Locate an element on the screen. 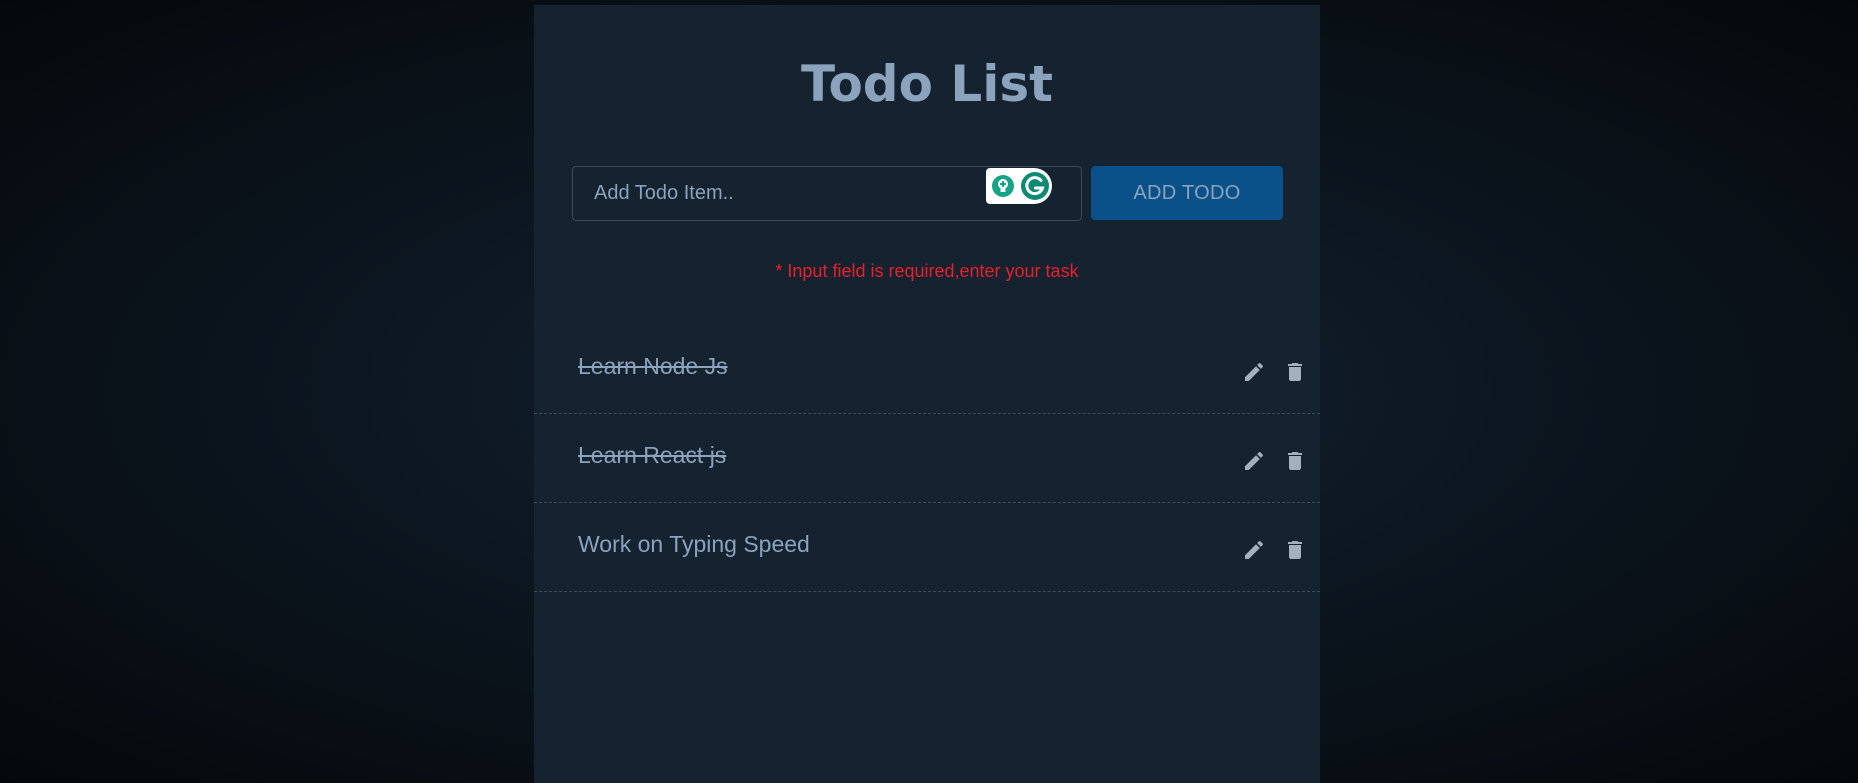 Image resolution: width=1858 pixels, height=783 pixels. todo-item: Learn React js is located at coordinates (927, 458).